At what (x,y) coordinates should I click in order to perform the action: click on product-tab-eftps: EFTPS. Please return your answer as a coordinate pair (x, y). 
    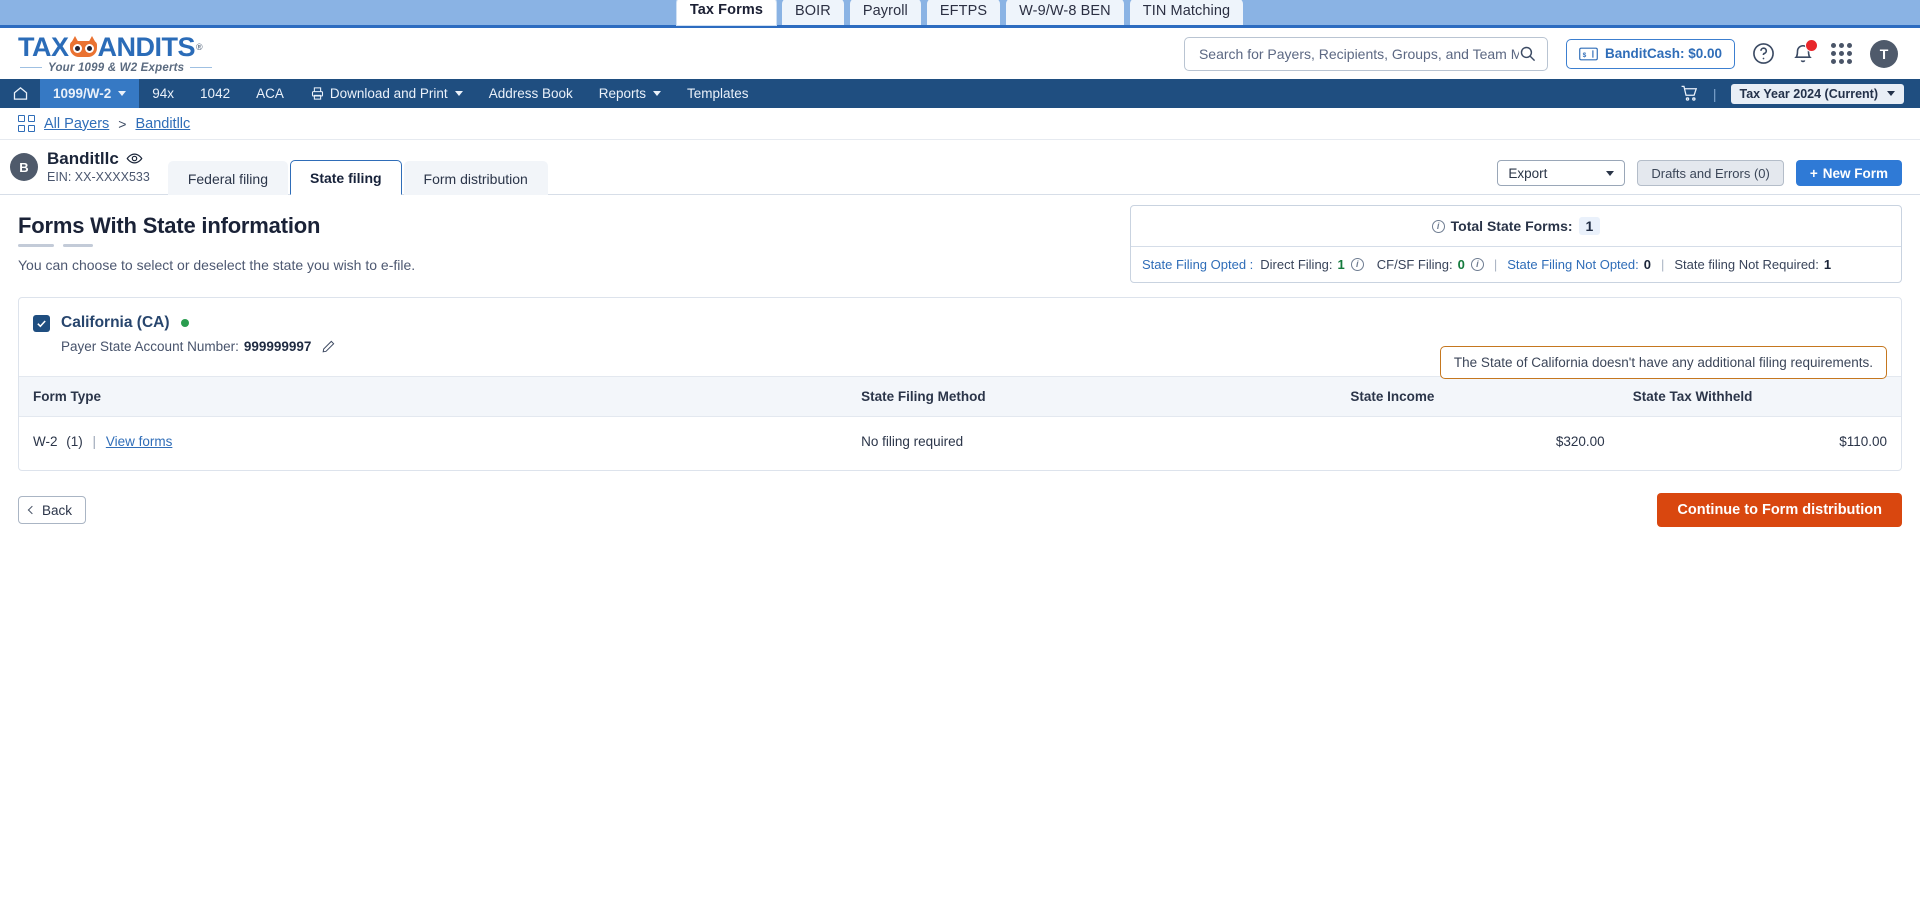
    Looking at the image, I should click on (963, 12).